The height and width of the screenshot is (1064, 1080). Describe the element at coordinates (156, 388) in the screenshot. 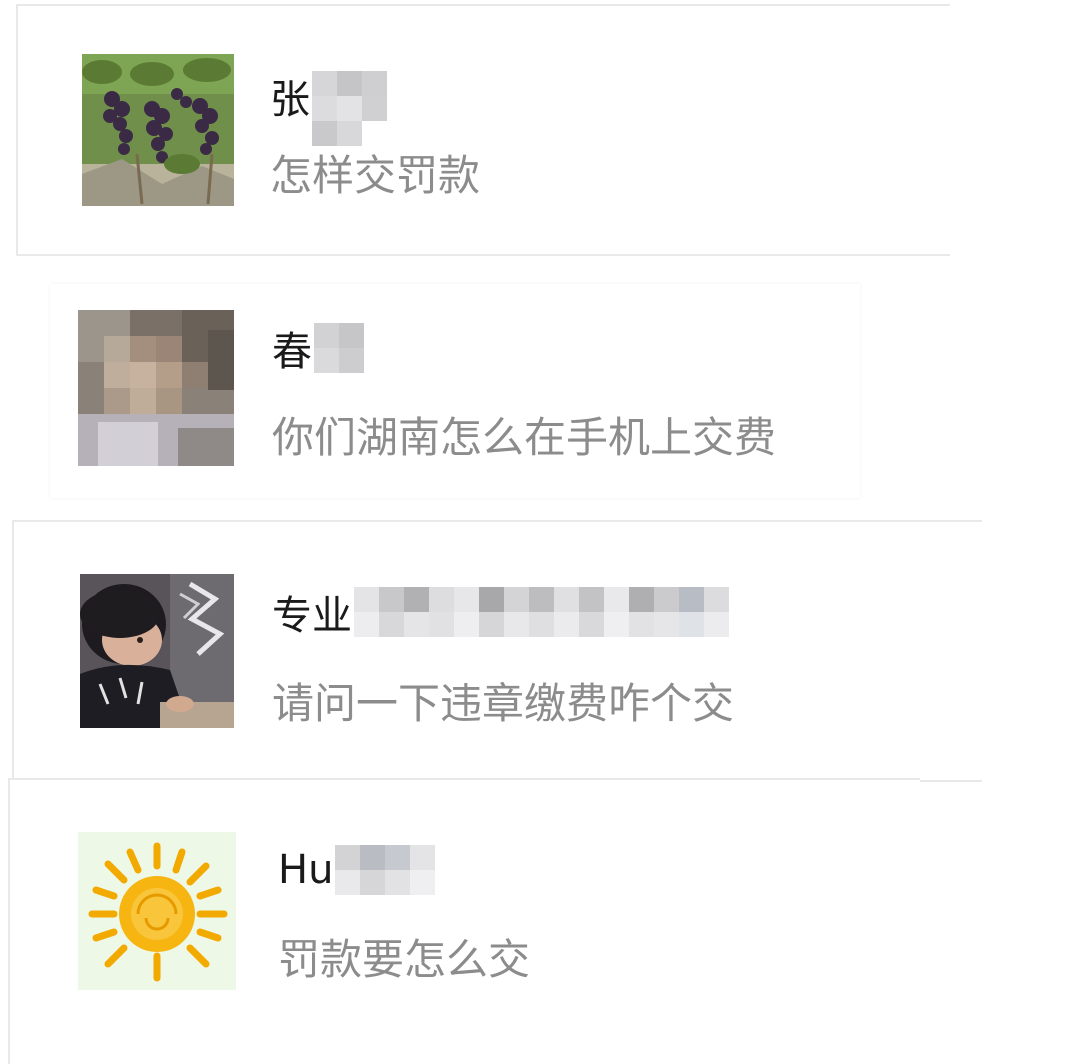

I see `blurred-person-avatar` at that location.